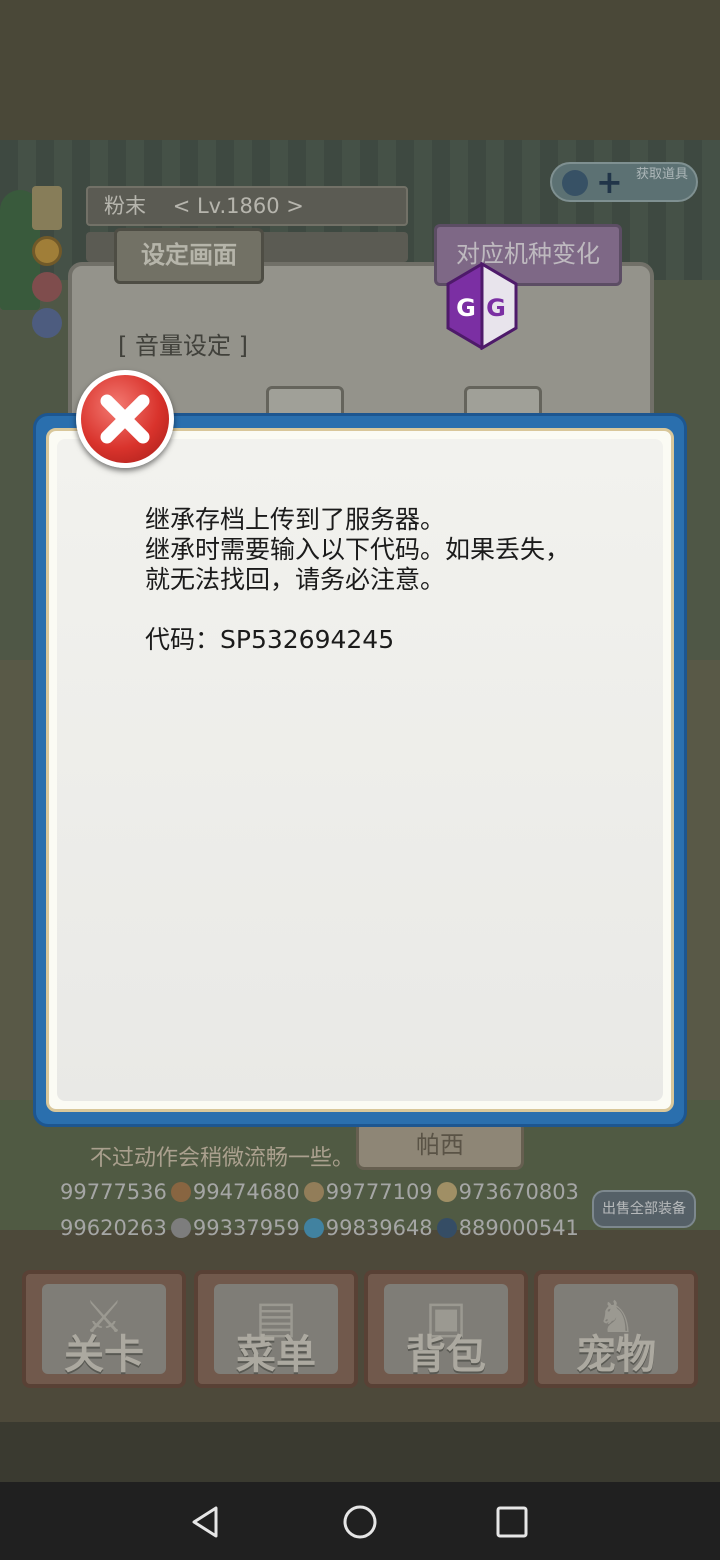 The width and height of the screenshot is (720, 1560). I want to click on inherit-code: 代码：SP532694245, so click(270, 639).